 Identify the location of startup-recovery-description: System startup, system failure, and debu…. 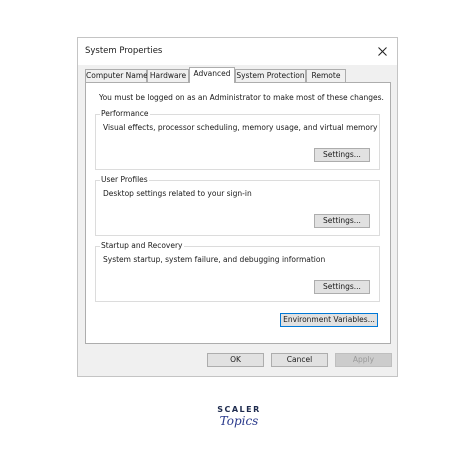
(214, 259).